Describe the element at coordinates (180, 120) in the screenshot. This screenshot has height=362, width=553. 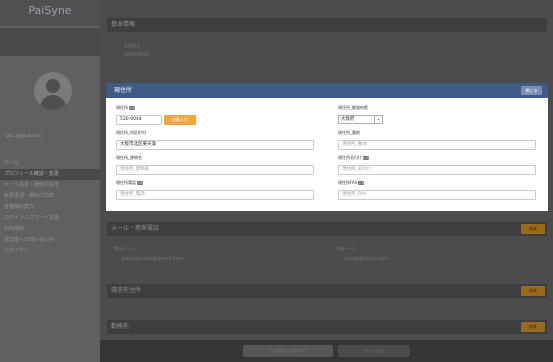
I see `auto-fill-button: 自動入力` at that location.